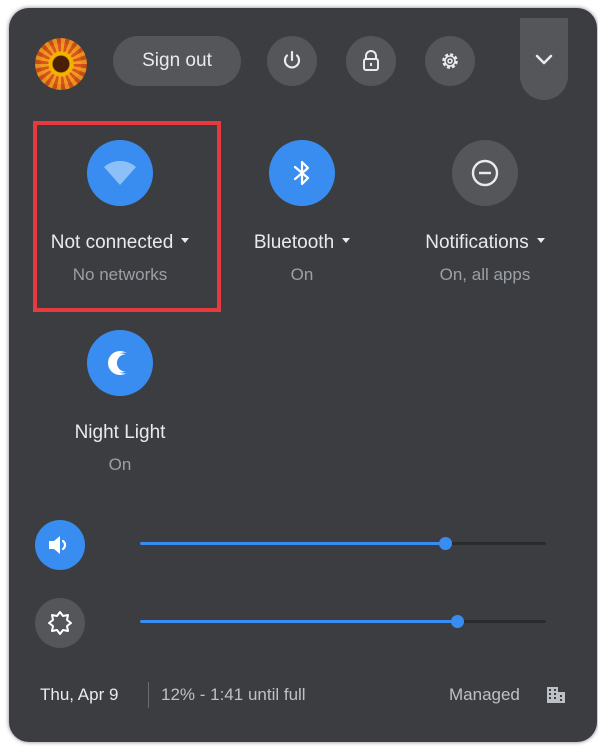 Image resolution: width=598 pixels, height=749 pixels. I want to click on settings-button, so click(450, 61).